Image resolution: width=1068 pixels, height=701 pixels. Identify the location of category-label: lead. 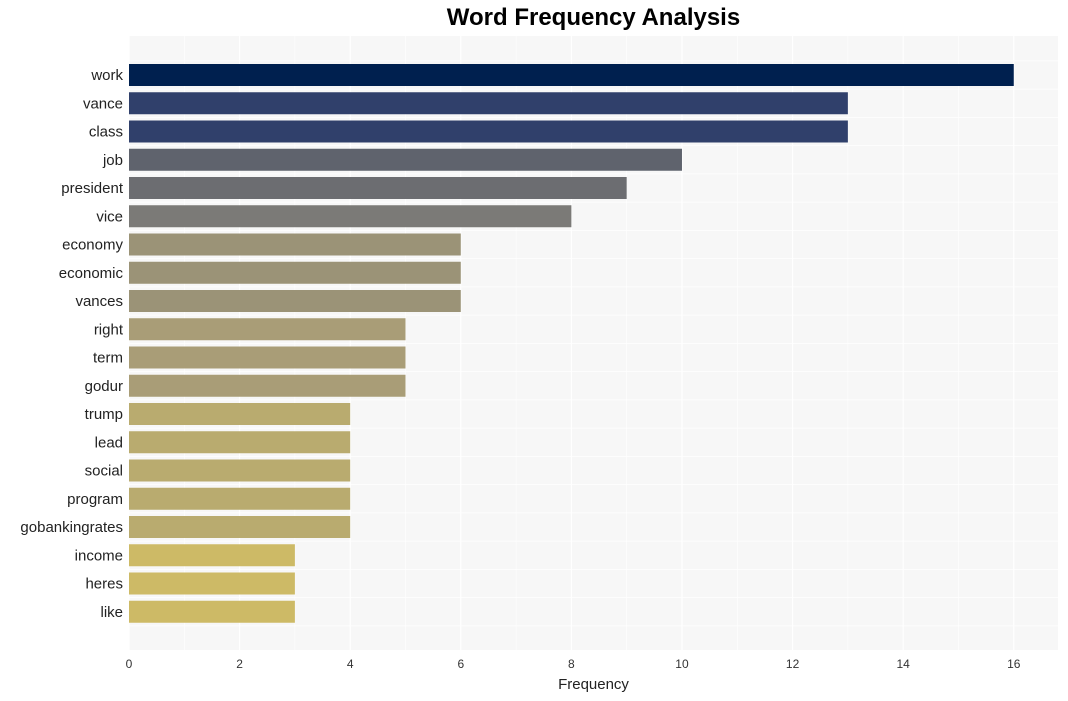
(109, 442).